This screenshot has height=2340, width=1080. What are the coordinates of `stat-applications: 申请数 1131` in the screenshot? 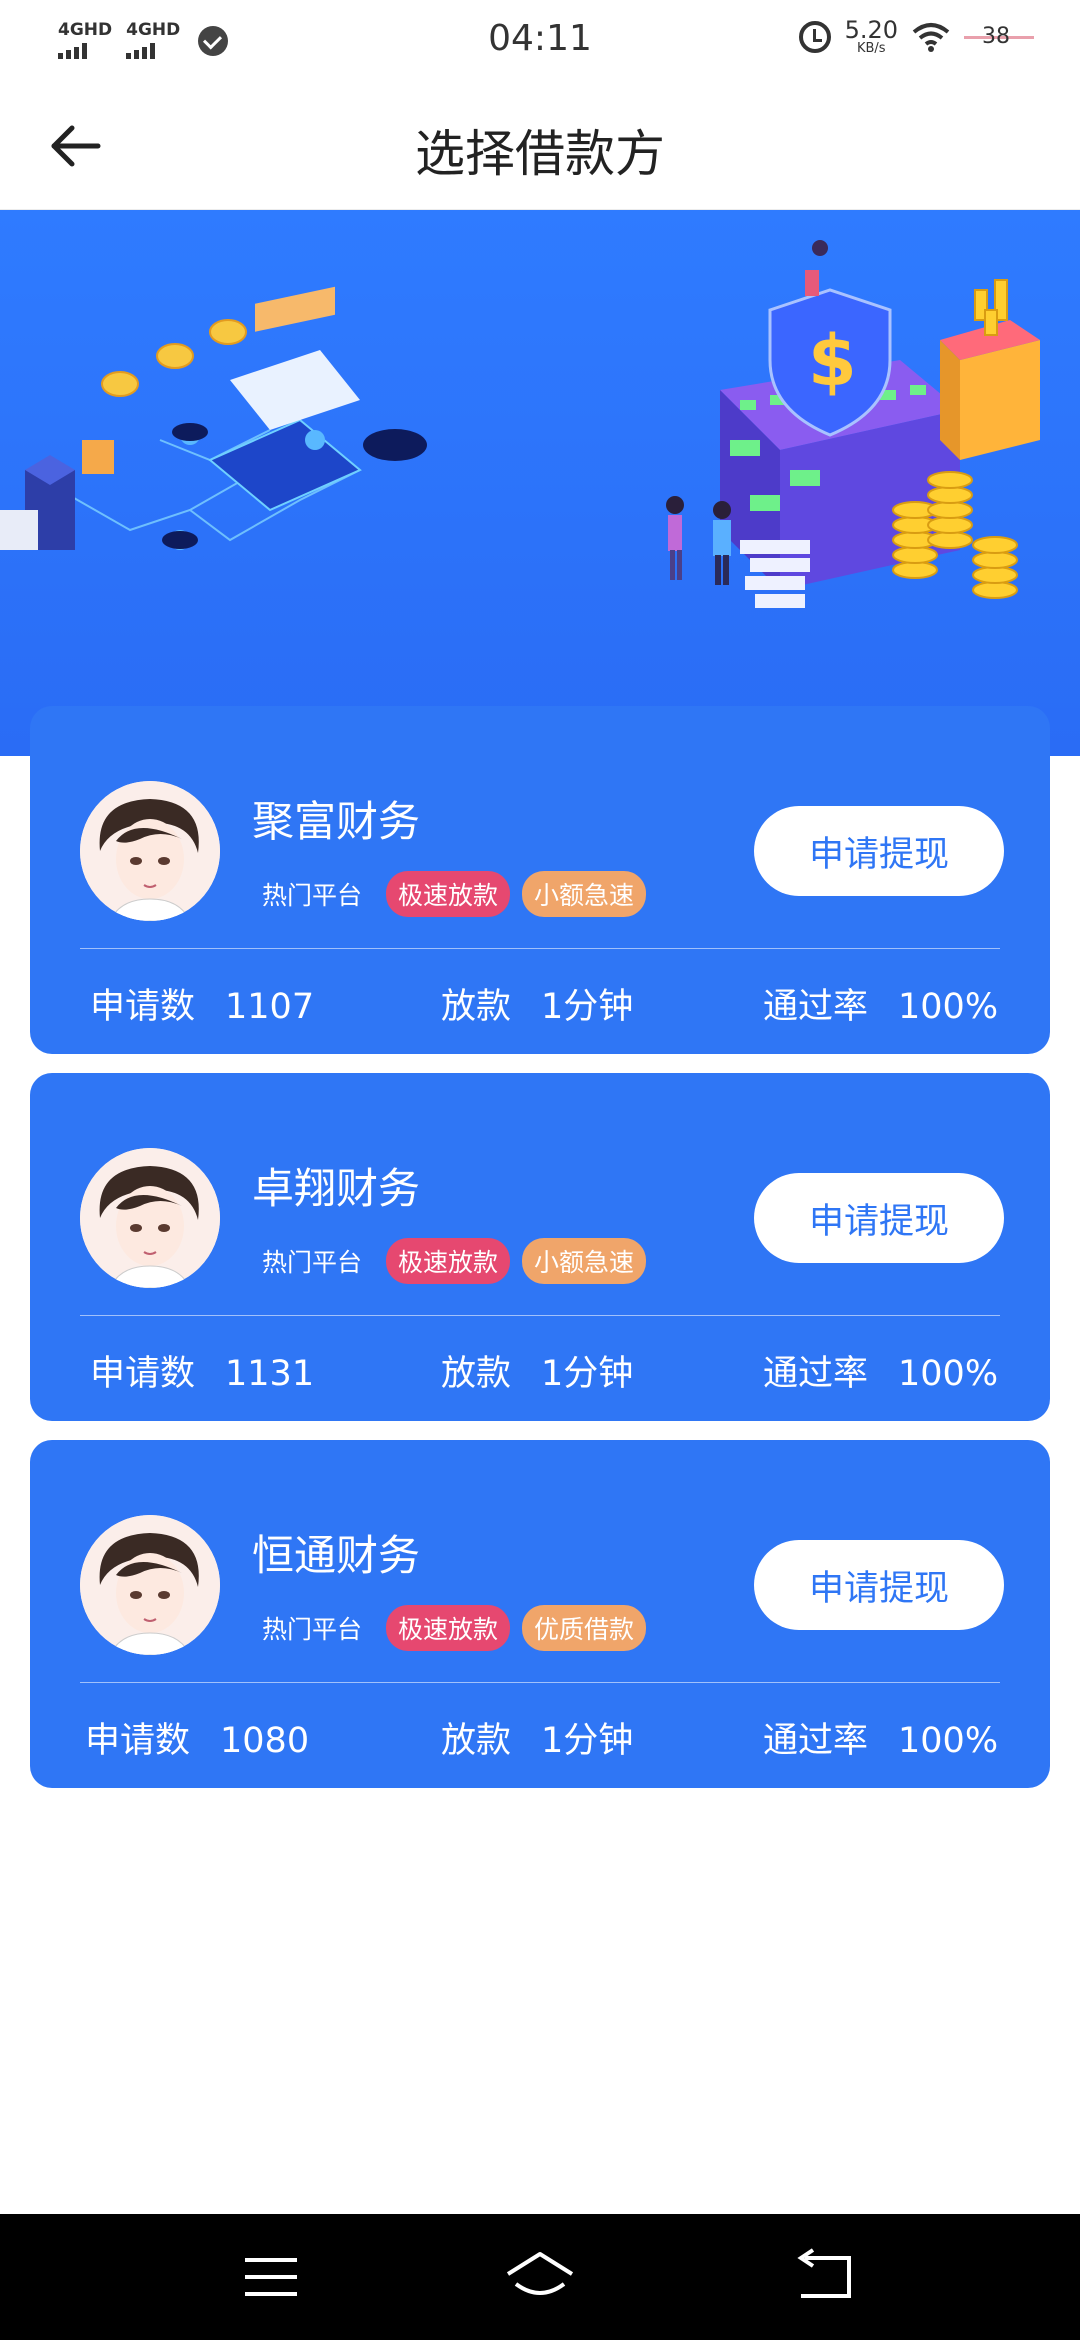 It's located at (202, 1370).